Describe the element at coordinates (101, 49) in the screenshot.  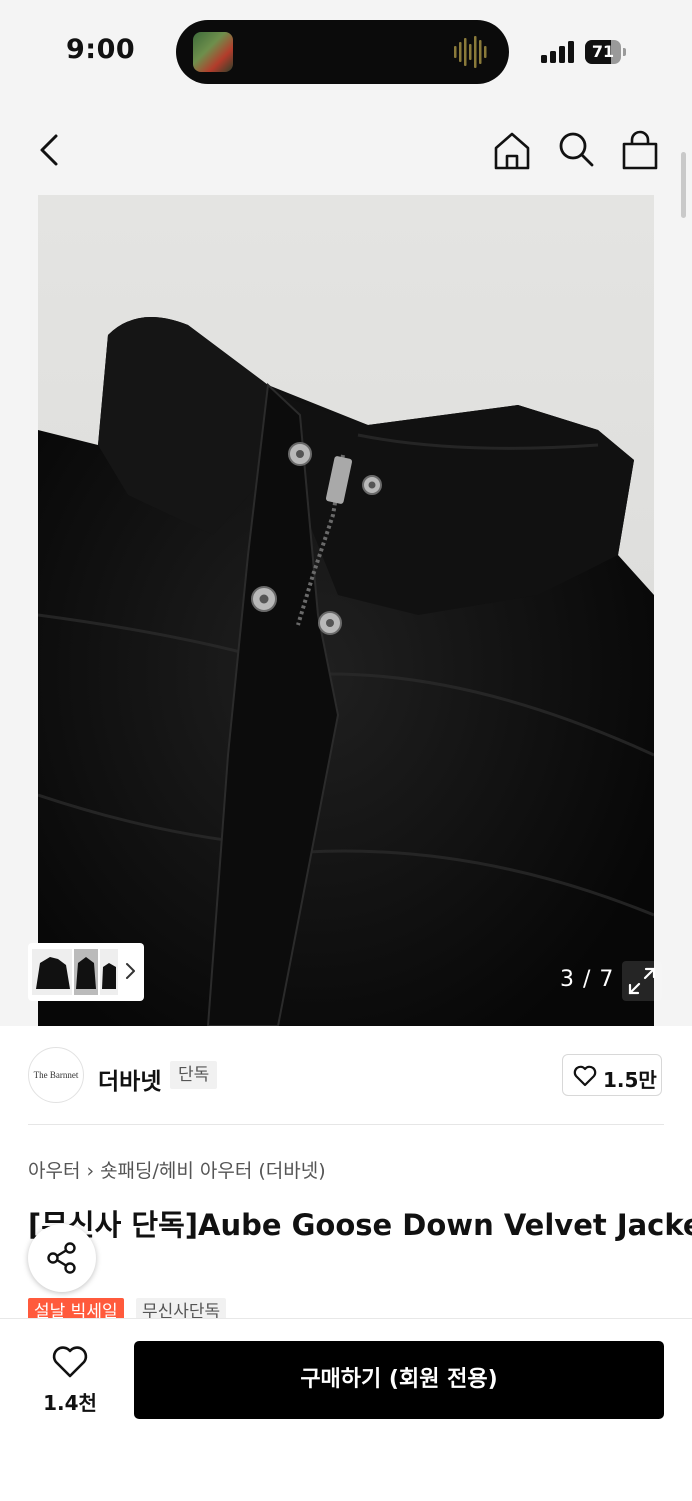
I see `status-time: 9:00` at that location.